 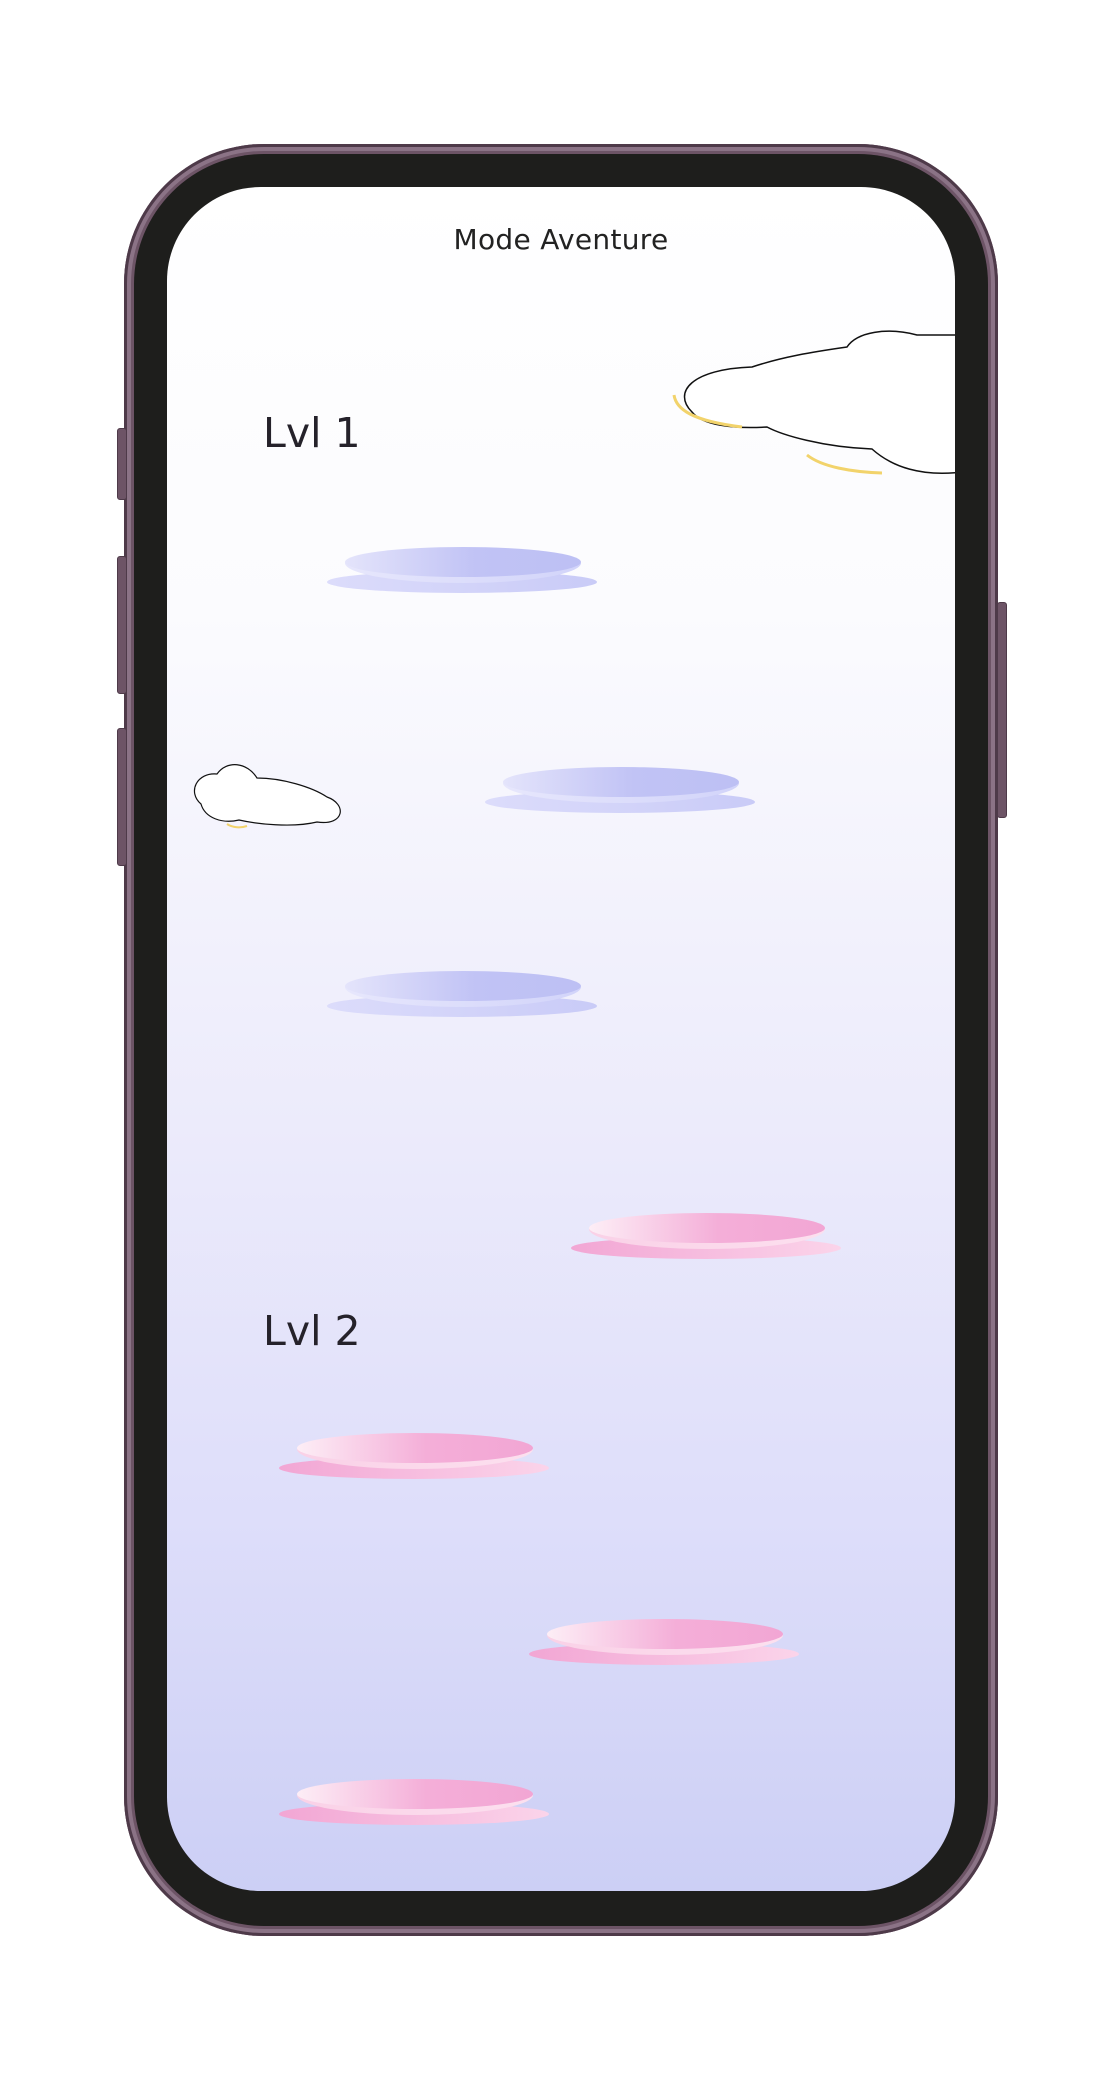 What do you see at coordinates (1002, 710) in the screenshot?
I see `power-button` at bounding box center [1002, 710].